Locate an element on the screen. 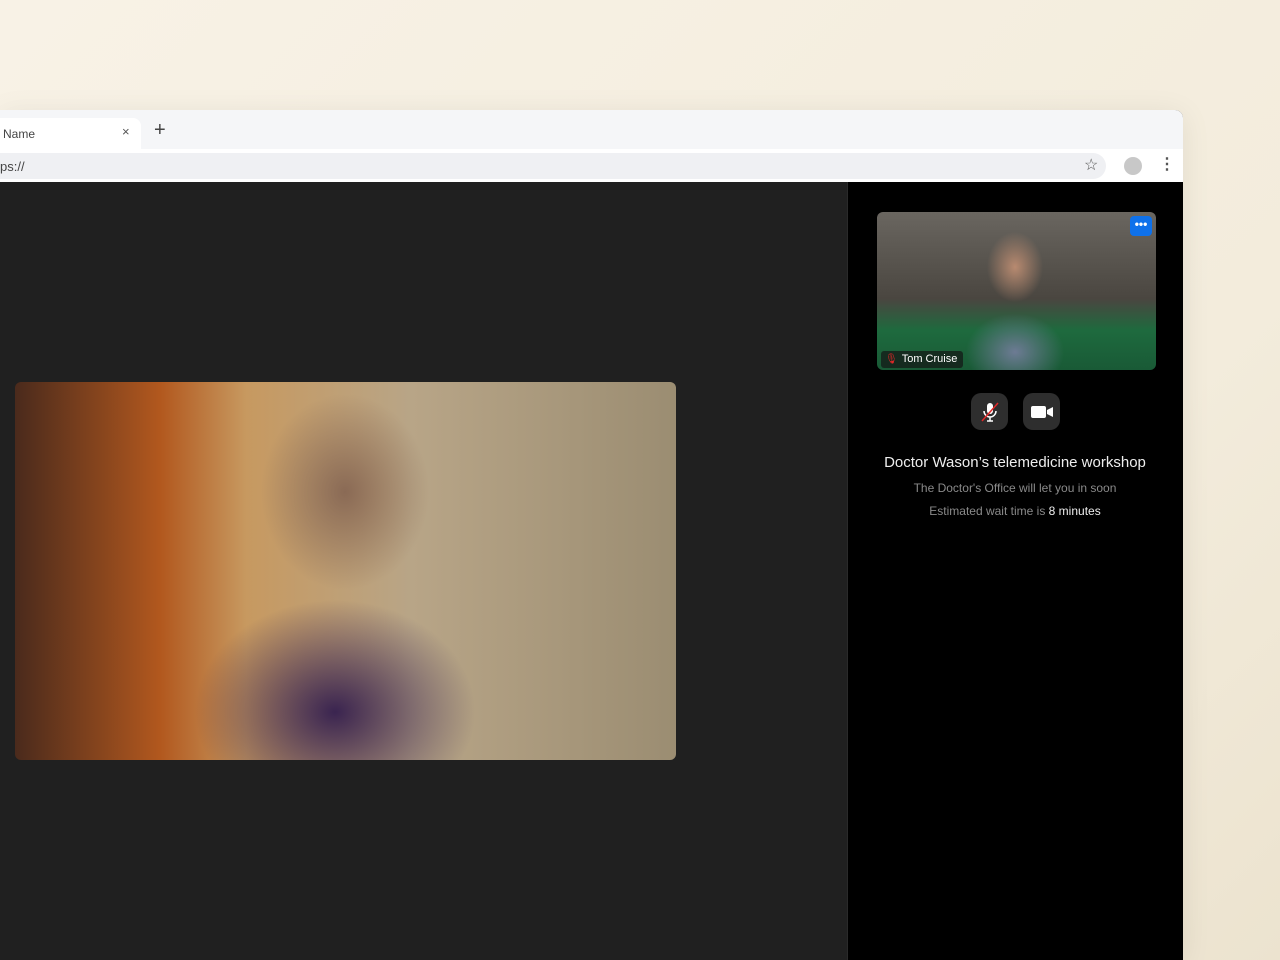  mute-button is located at coordinates (989, 411).